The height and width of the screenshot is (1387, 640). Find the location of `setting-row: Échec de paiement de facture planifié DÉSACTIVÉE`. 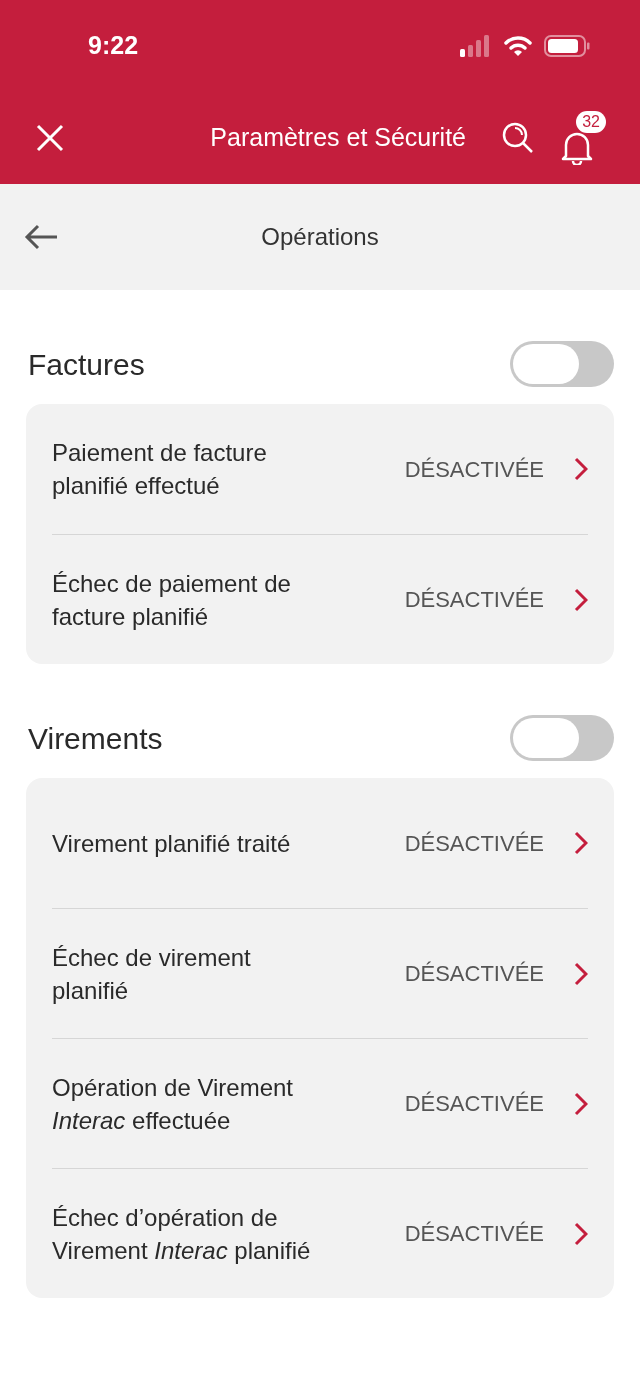

setting-row: Échec de paiement de facture planifié DÉSACTIVÉE is located at coordinates (320, 599).